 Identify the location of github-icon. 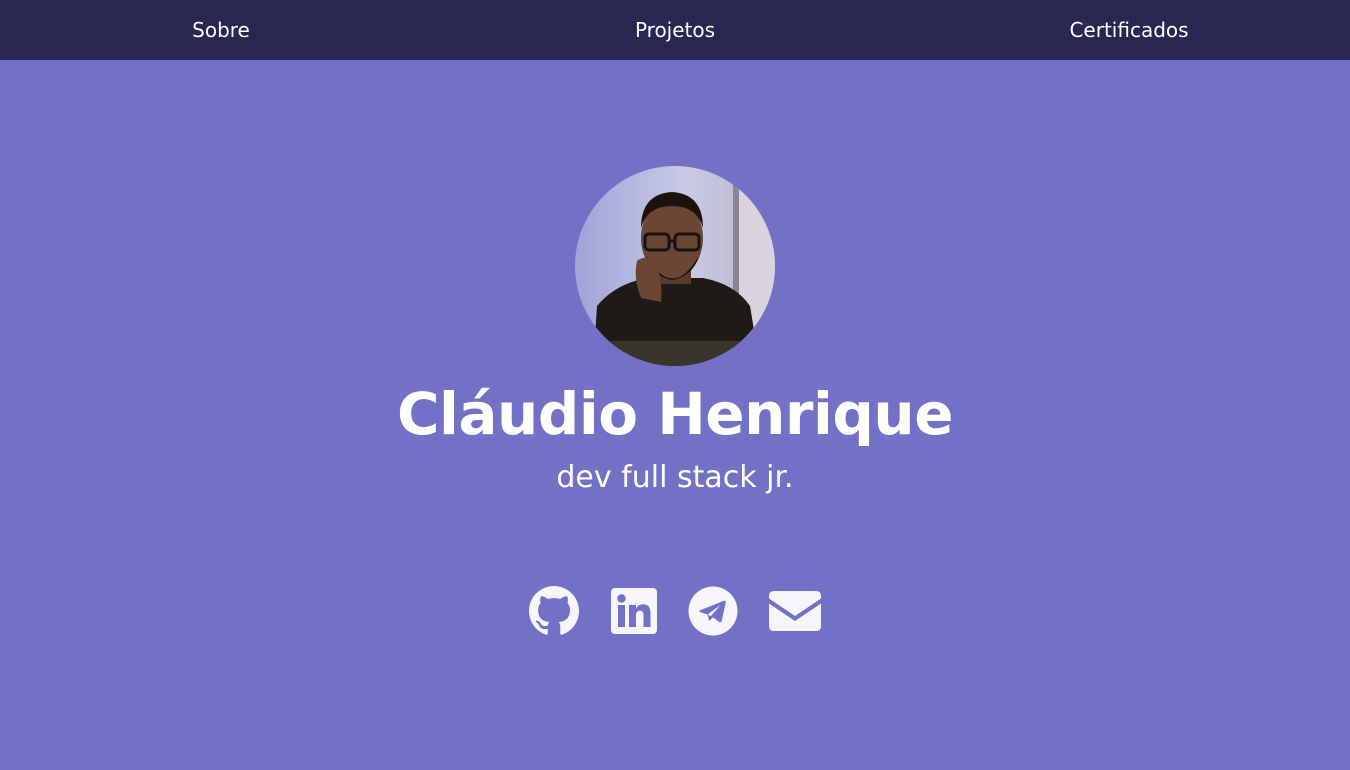
(554, 610).